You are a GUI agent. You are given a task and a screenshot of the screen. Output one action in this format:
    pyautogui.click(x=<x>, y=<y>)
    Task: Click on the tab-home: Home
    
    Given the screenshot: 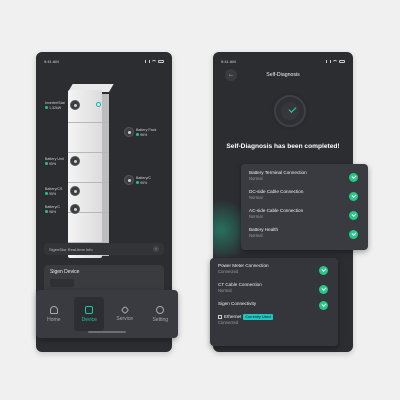 What is the action you would take?
    pyautogui.click(x=54, y=314)
    